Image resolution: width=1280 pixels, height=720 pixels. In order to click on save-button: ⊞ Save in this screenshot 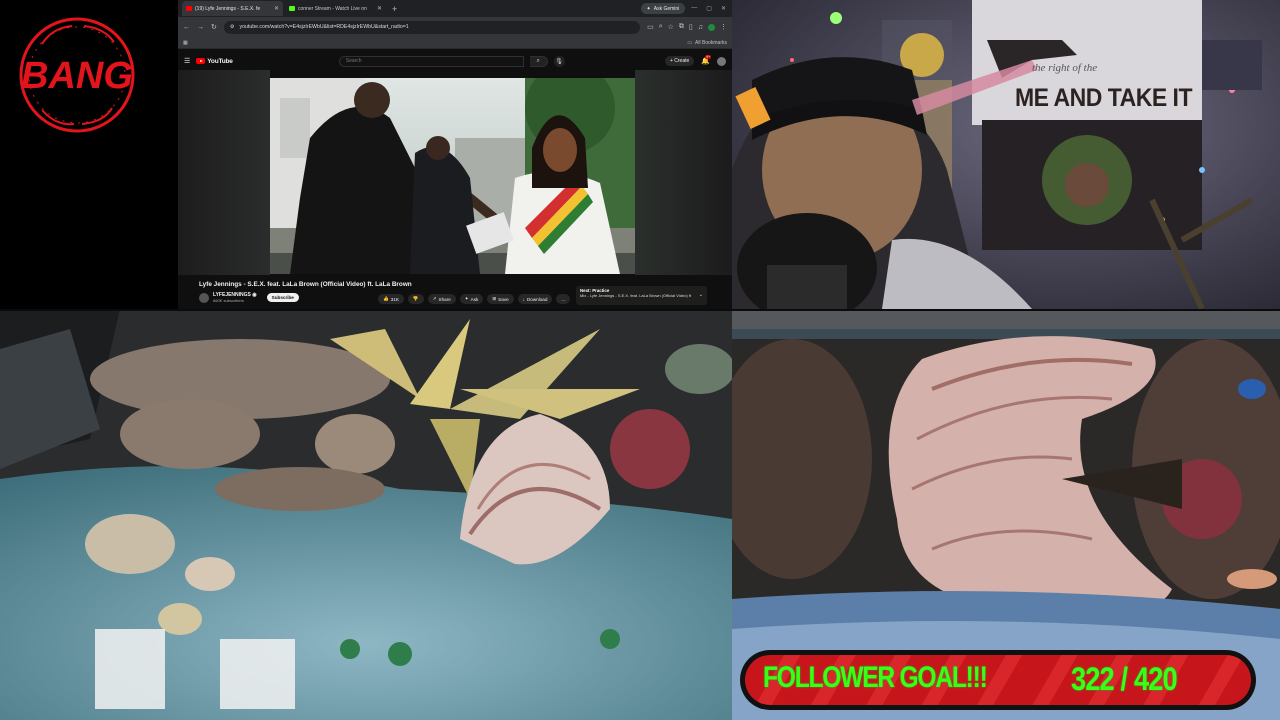, I will do `click(500, 299)`.